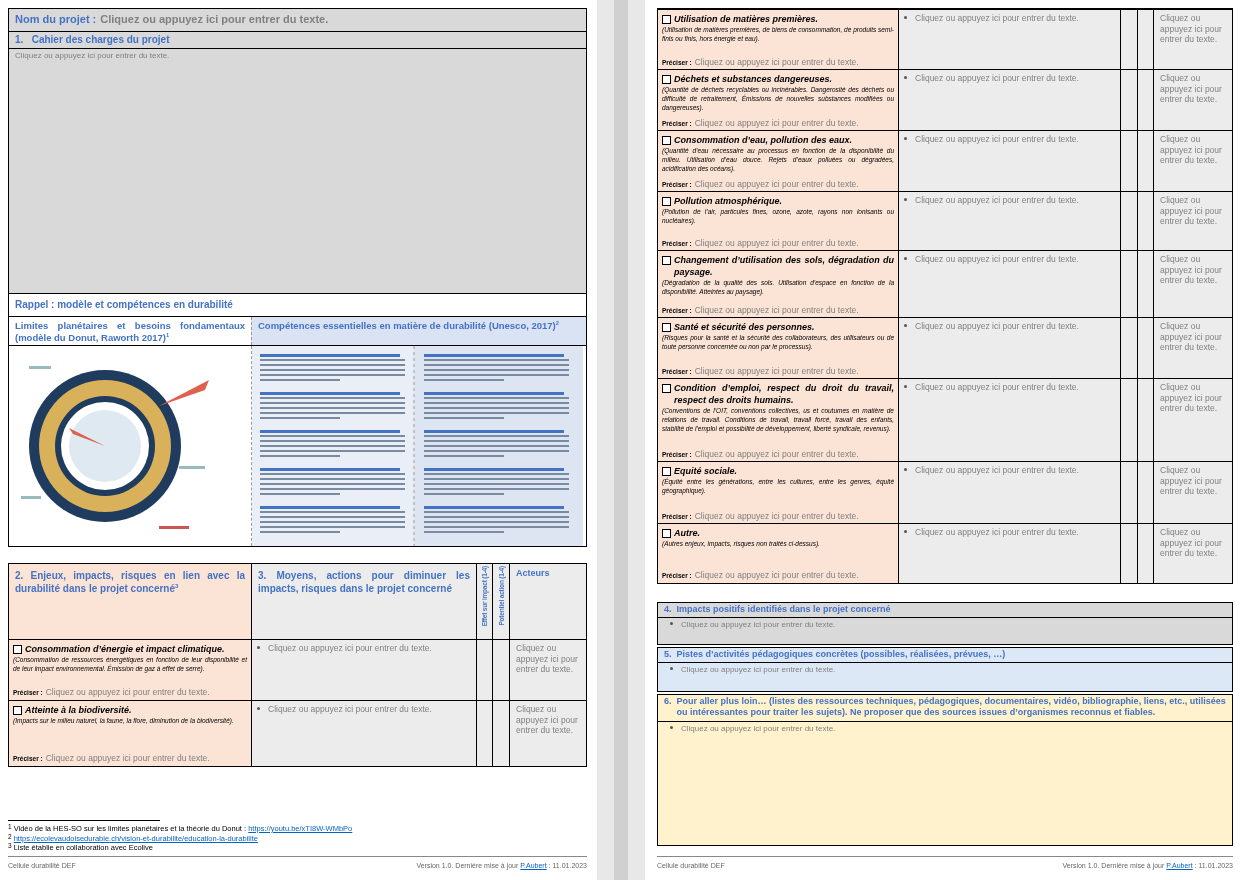 This screenshot has width=1243, height=880. What do you see at coordinates (706, 471) in the screenshot?
I see `issue-title: Equité sociale.` at bounding box center [706, 471].